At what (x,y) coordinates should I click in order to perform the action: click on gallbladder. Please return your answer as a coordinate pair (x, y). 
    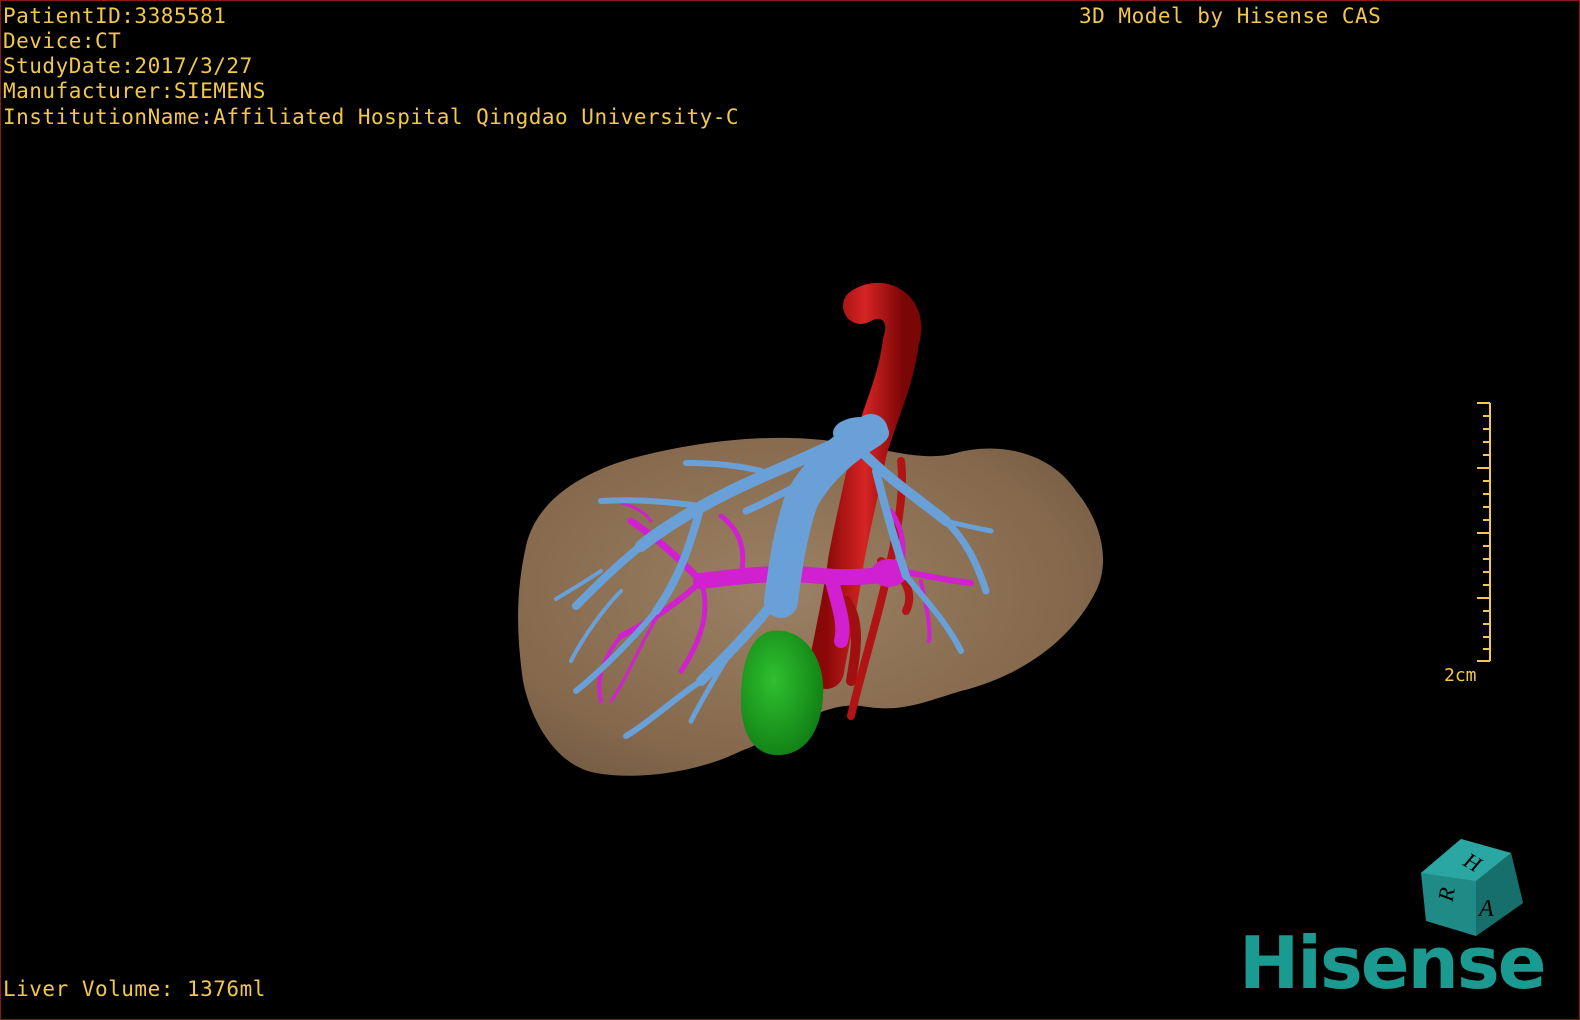
    Looking at the image, I should click on (782, 693).